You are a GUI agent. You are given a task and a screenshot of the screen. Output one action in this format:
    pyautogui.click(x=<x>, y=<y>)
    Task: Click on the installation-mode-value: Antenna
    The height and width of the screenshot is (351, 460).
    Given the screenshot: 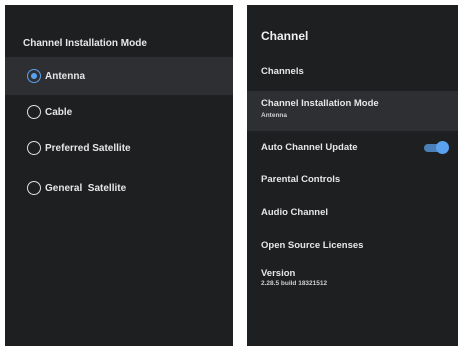 What is the action you would take?
    pyautogui.click(x=274, y=115)
    